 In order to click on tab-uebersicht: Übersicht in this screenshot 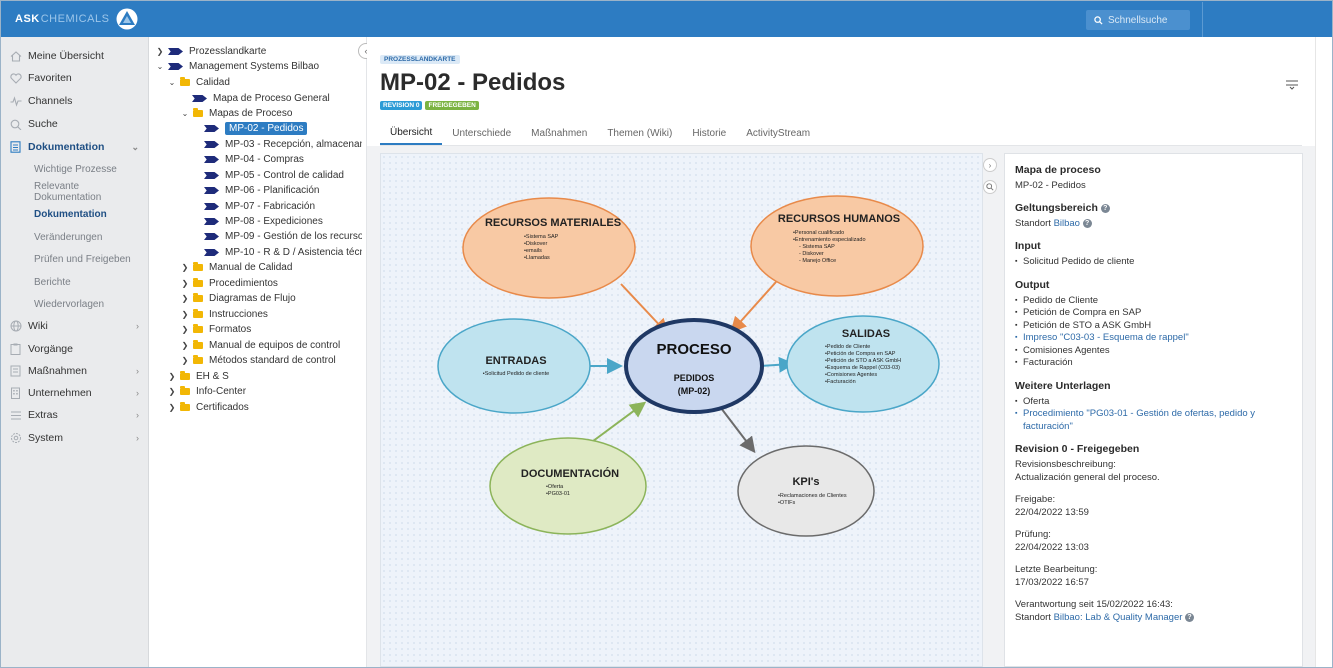, I will do `click(411, 133)`.